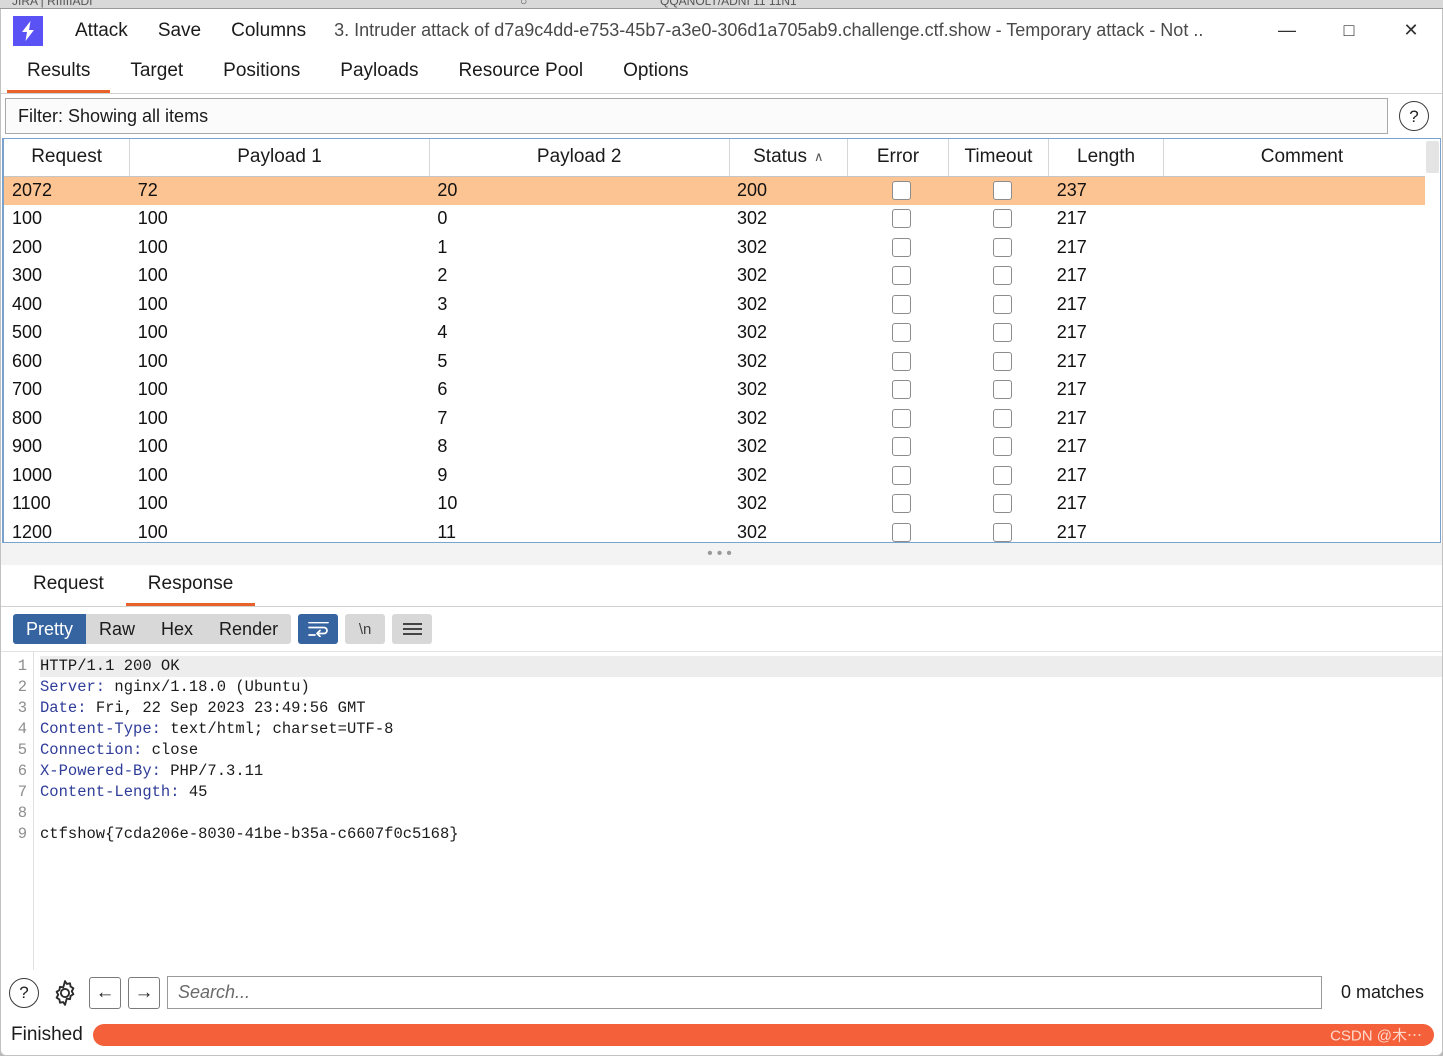 Image resolution: width=1443 pixels, height=1056 pixels. I want to click on table-row: 600 100 5 302 217, so click(722, 361).